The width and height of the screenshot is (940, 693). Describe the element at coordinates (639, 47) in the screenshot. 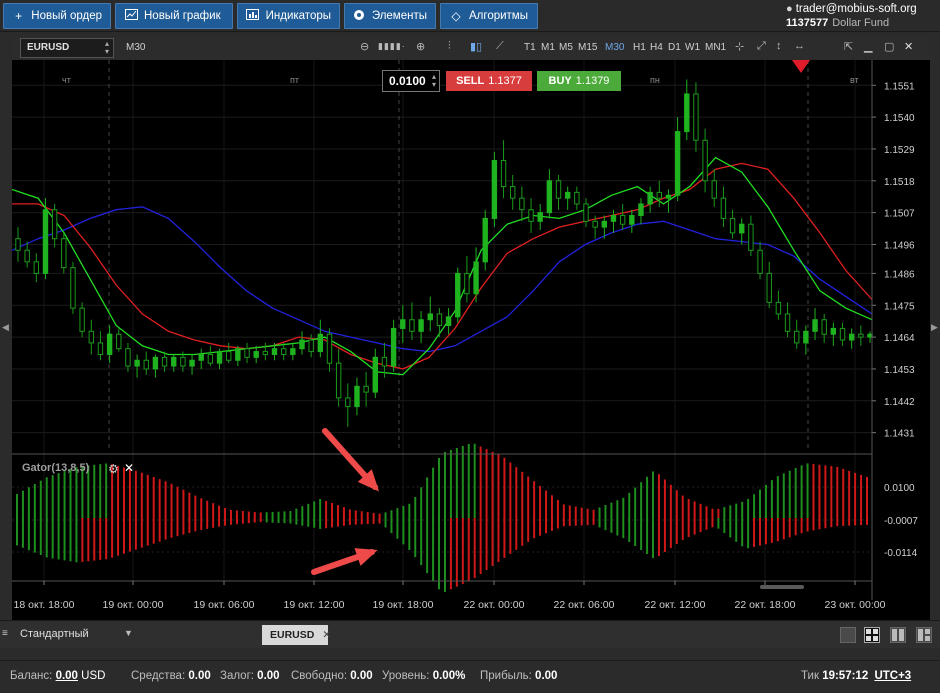

I see `timeframe-h1: H1` at that location.